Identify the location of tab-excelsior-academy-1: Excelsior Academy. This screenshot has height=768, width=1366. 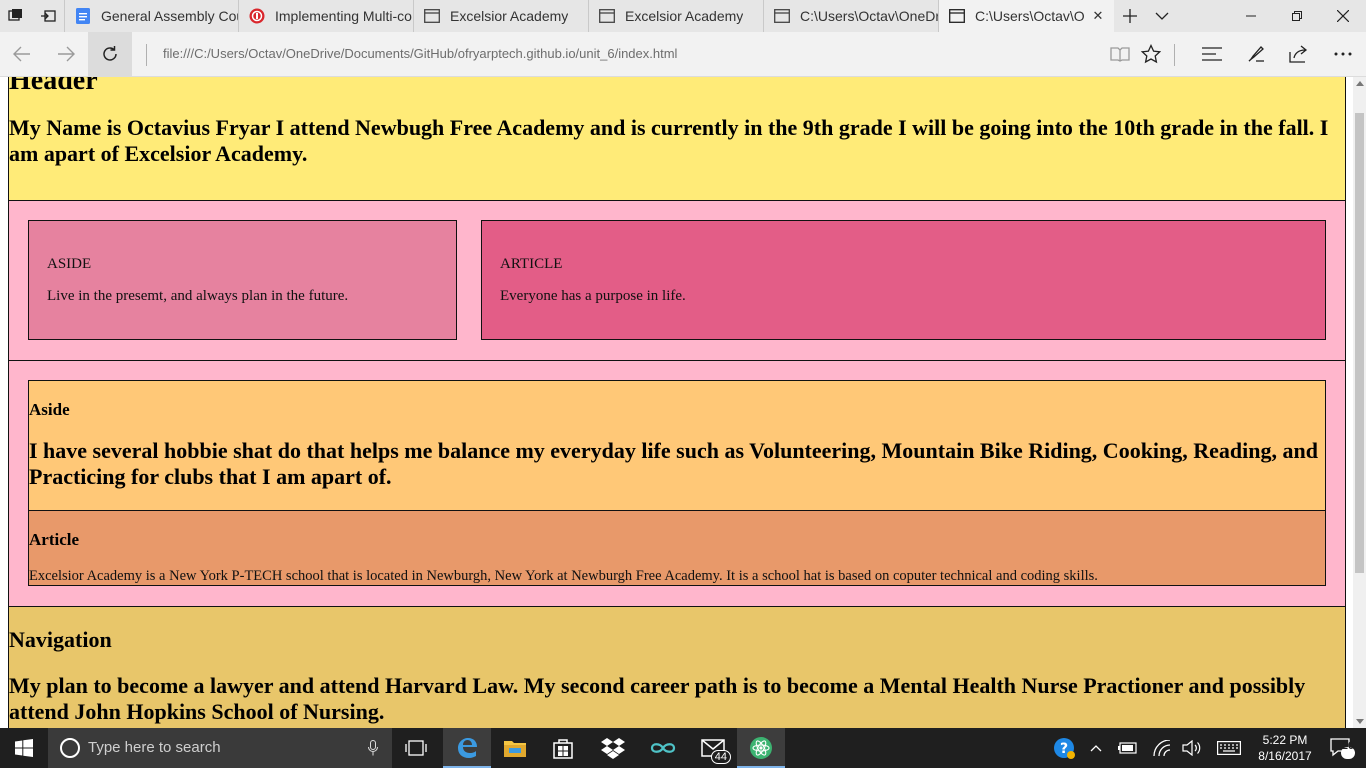
(501, 16).